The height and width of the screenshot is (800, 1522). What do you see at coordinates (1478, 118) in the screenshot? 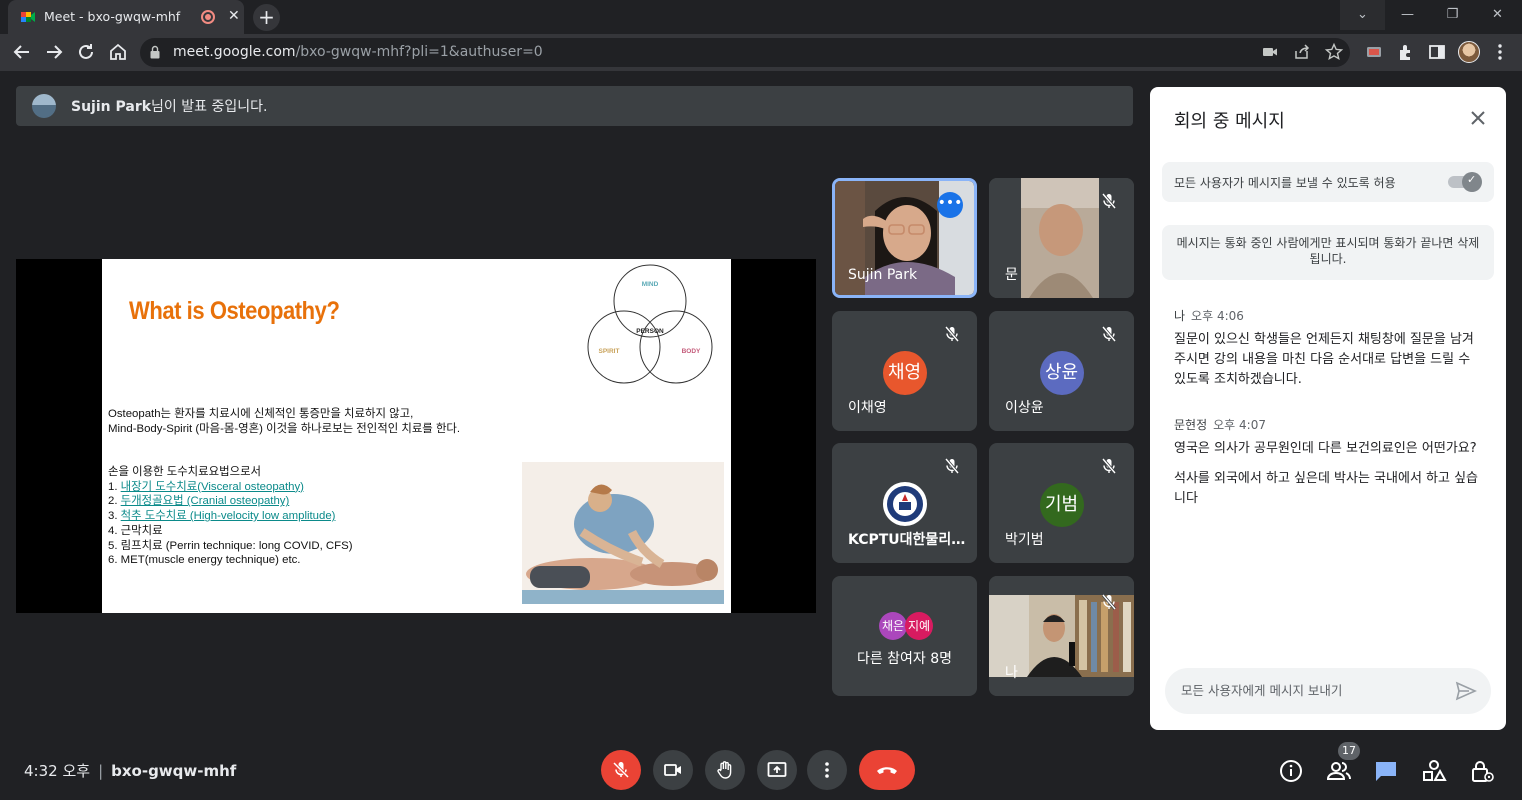
I see `close-icon` at bounding box center [1478, 118].